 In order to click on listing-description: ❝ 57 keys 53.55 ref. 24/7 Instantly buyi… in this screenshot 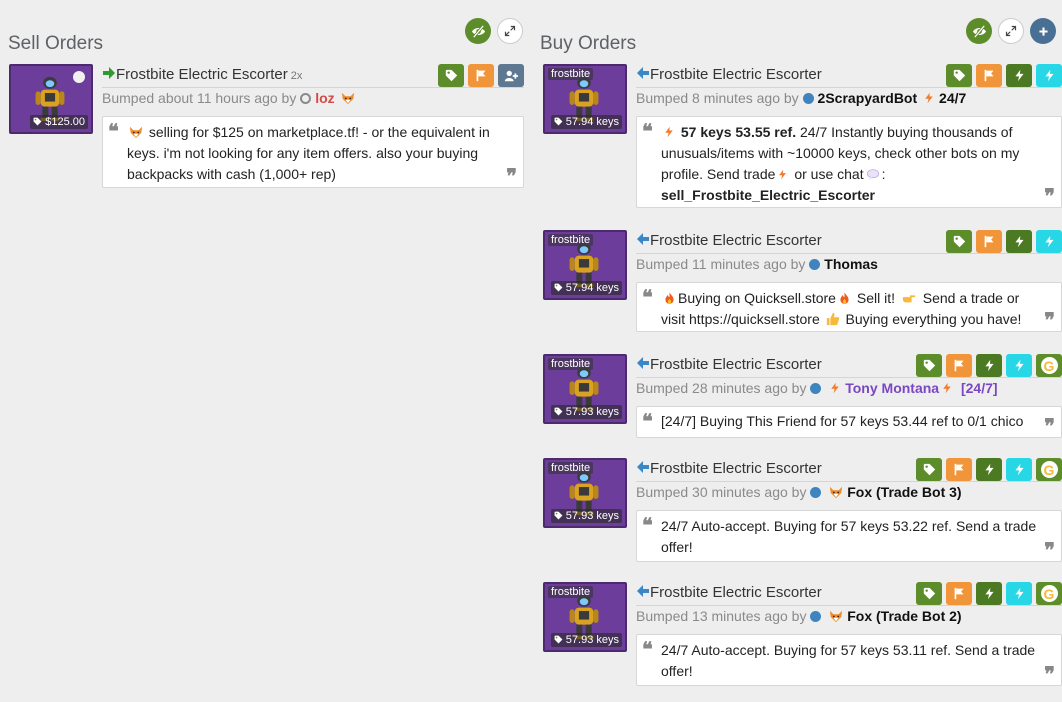, I will do `click(849, 162)`.